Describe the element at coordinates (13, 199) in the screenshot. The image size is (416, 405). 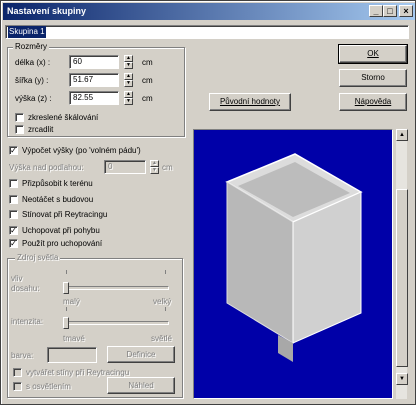
I see `no-rotate-checkbox` at that location.